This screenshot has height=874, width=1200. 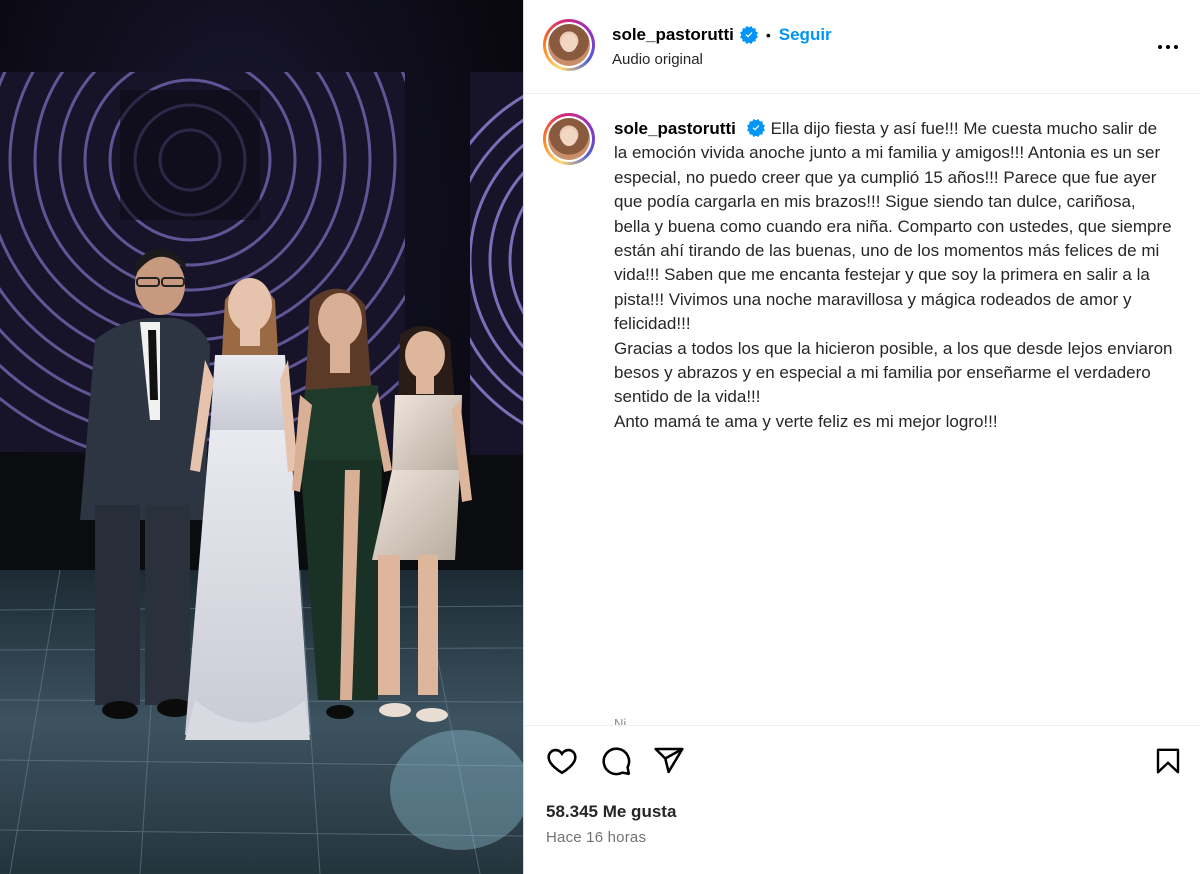 What do you see at coordinates (1168, 47) in the screenshot?
I see `more-options-icon` at bounding box center [1168, 47].